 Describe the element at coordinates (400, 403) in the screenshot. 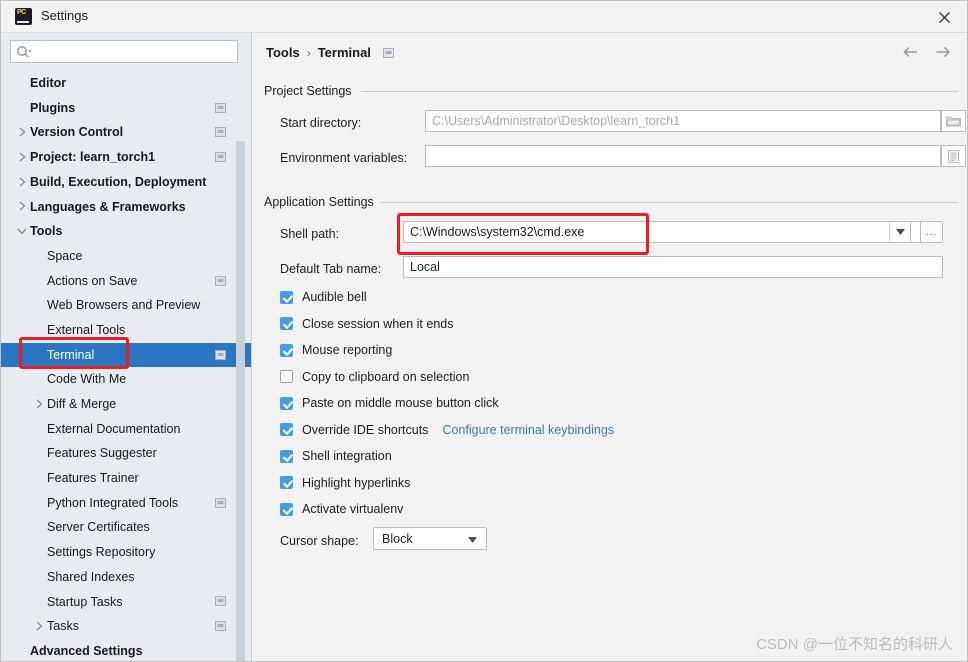

I see `checkbox-label: Paste on middle mouse button click` at that location.